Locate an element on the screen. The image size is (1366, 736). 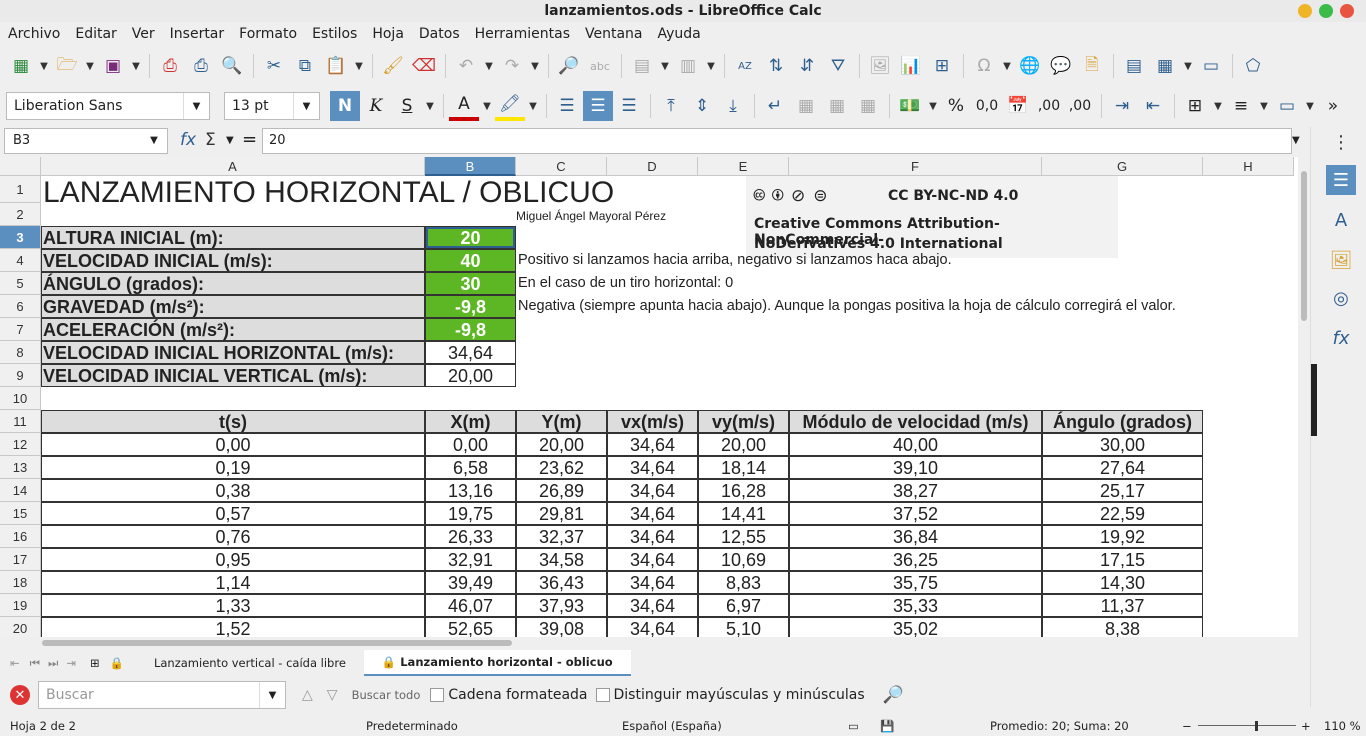
comment-icon: 💬 is located at coordinates (1061, 66).